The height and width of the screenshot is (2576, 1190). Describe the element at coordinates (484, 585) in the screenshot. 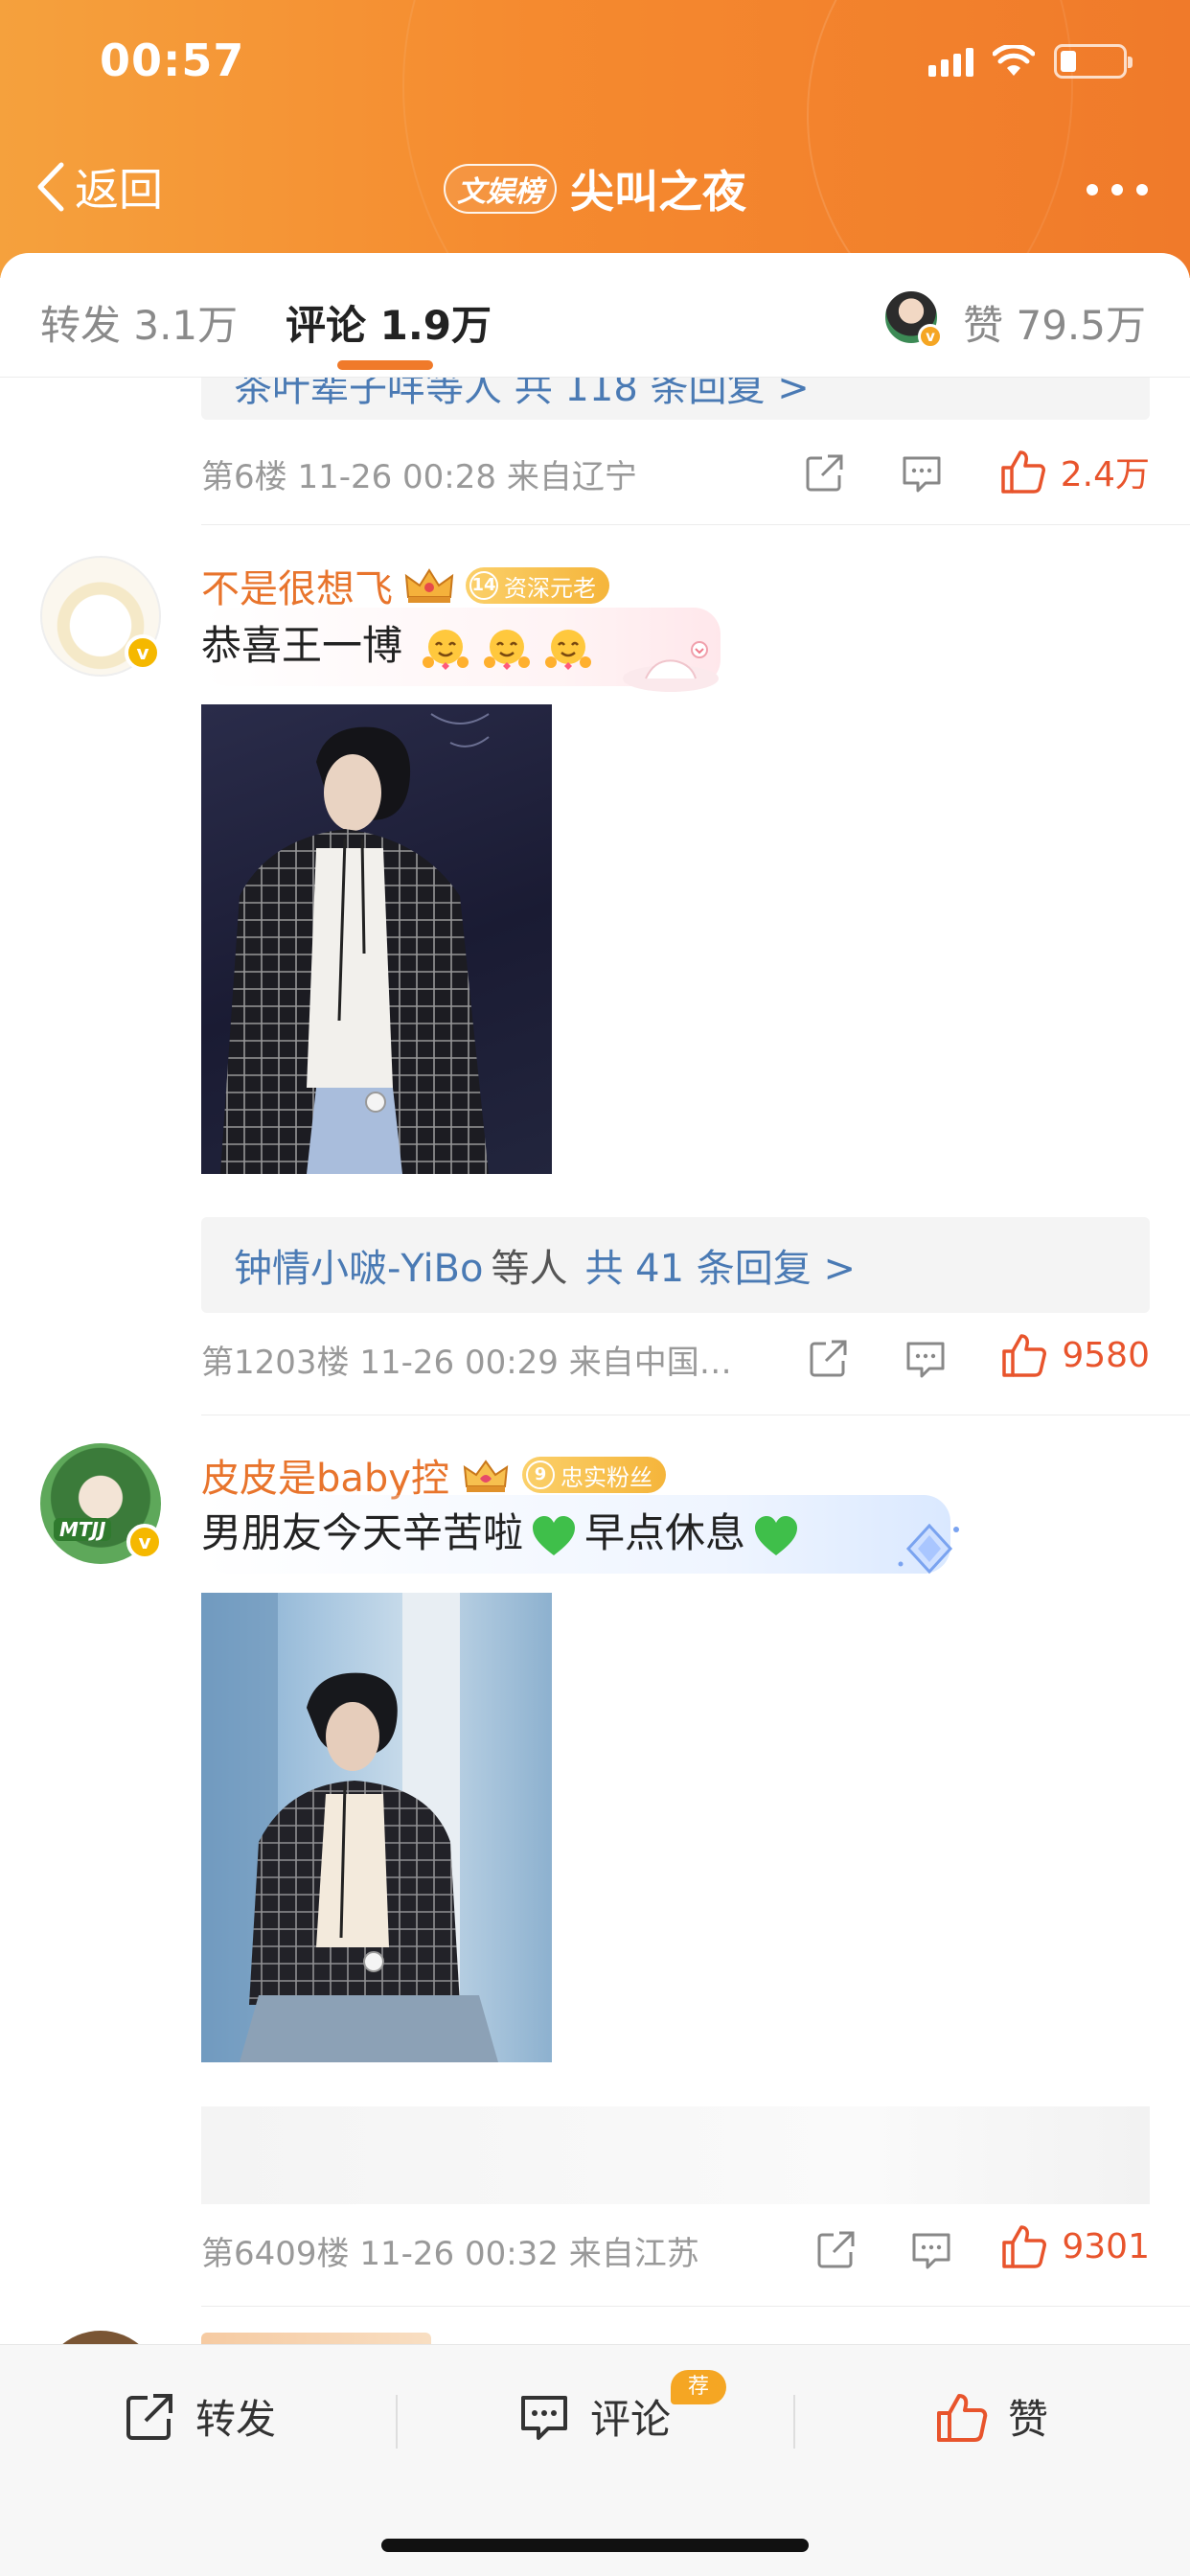

I see `fan-level-number: 14` at that location.